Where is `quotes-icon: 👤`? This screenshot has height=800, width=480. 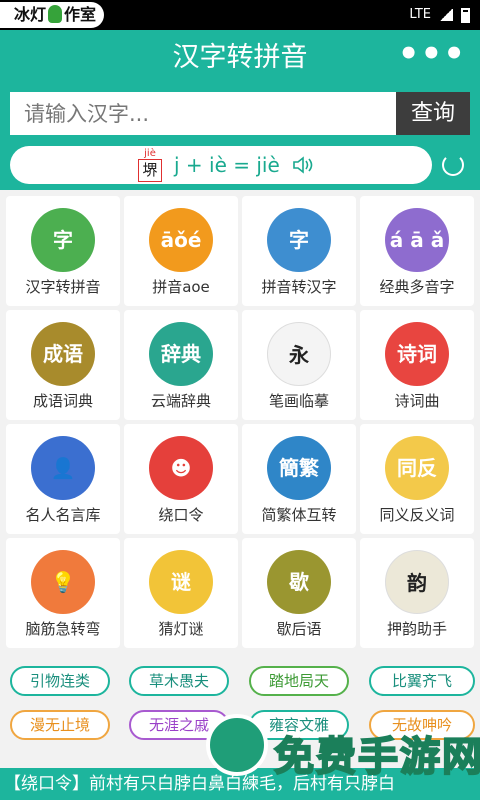 quotes-icon: 👤 is located at coordinates (63, 468).